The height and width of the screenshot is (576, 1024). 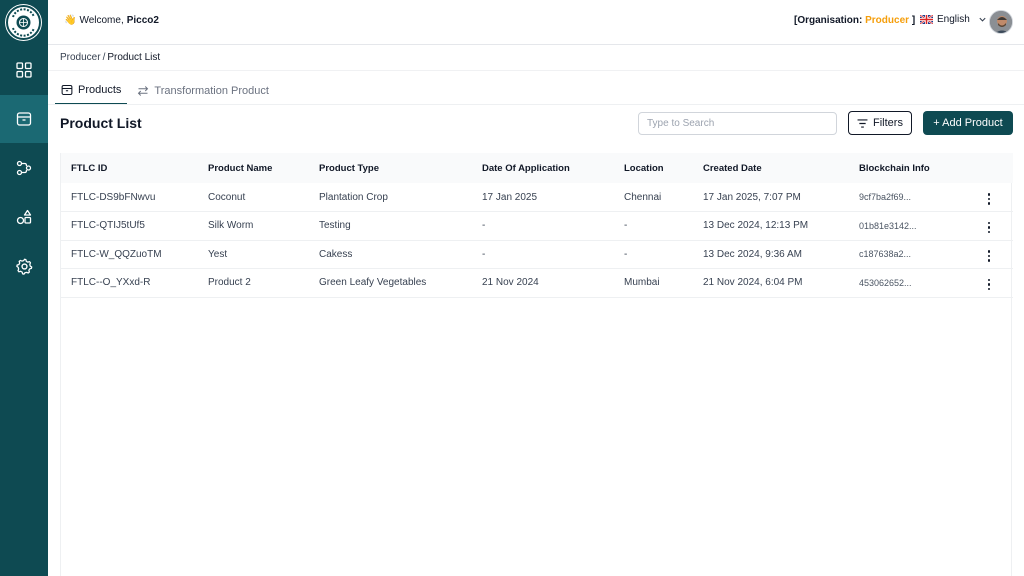 I want to click on filter-lines-icon, so click(x=862, y=123).